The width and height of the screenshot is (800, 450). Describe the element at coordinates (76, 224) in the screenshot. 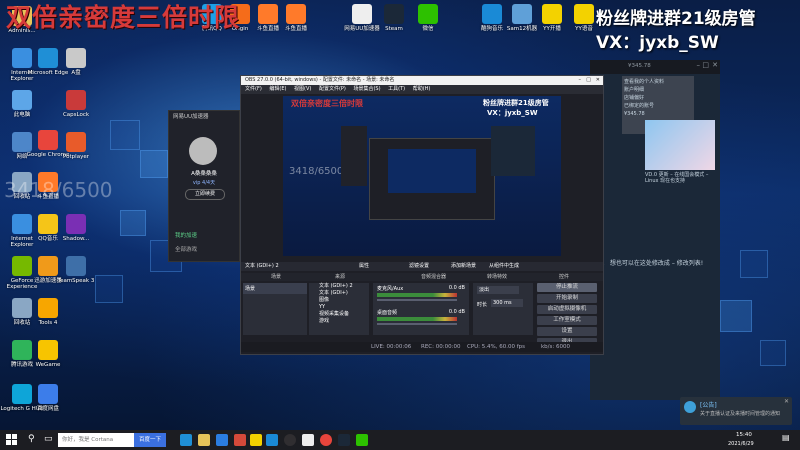

I see `shadow-icon` at that location.